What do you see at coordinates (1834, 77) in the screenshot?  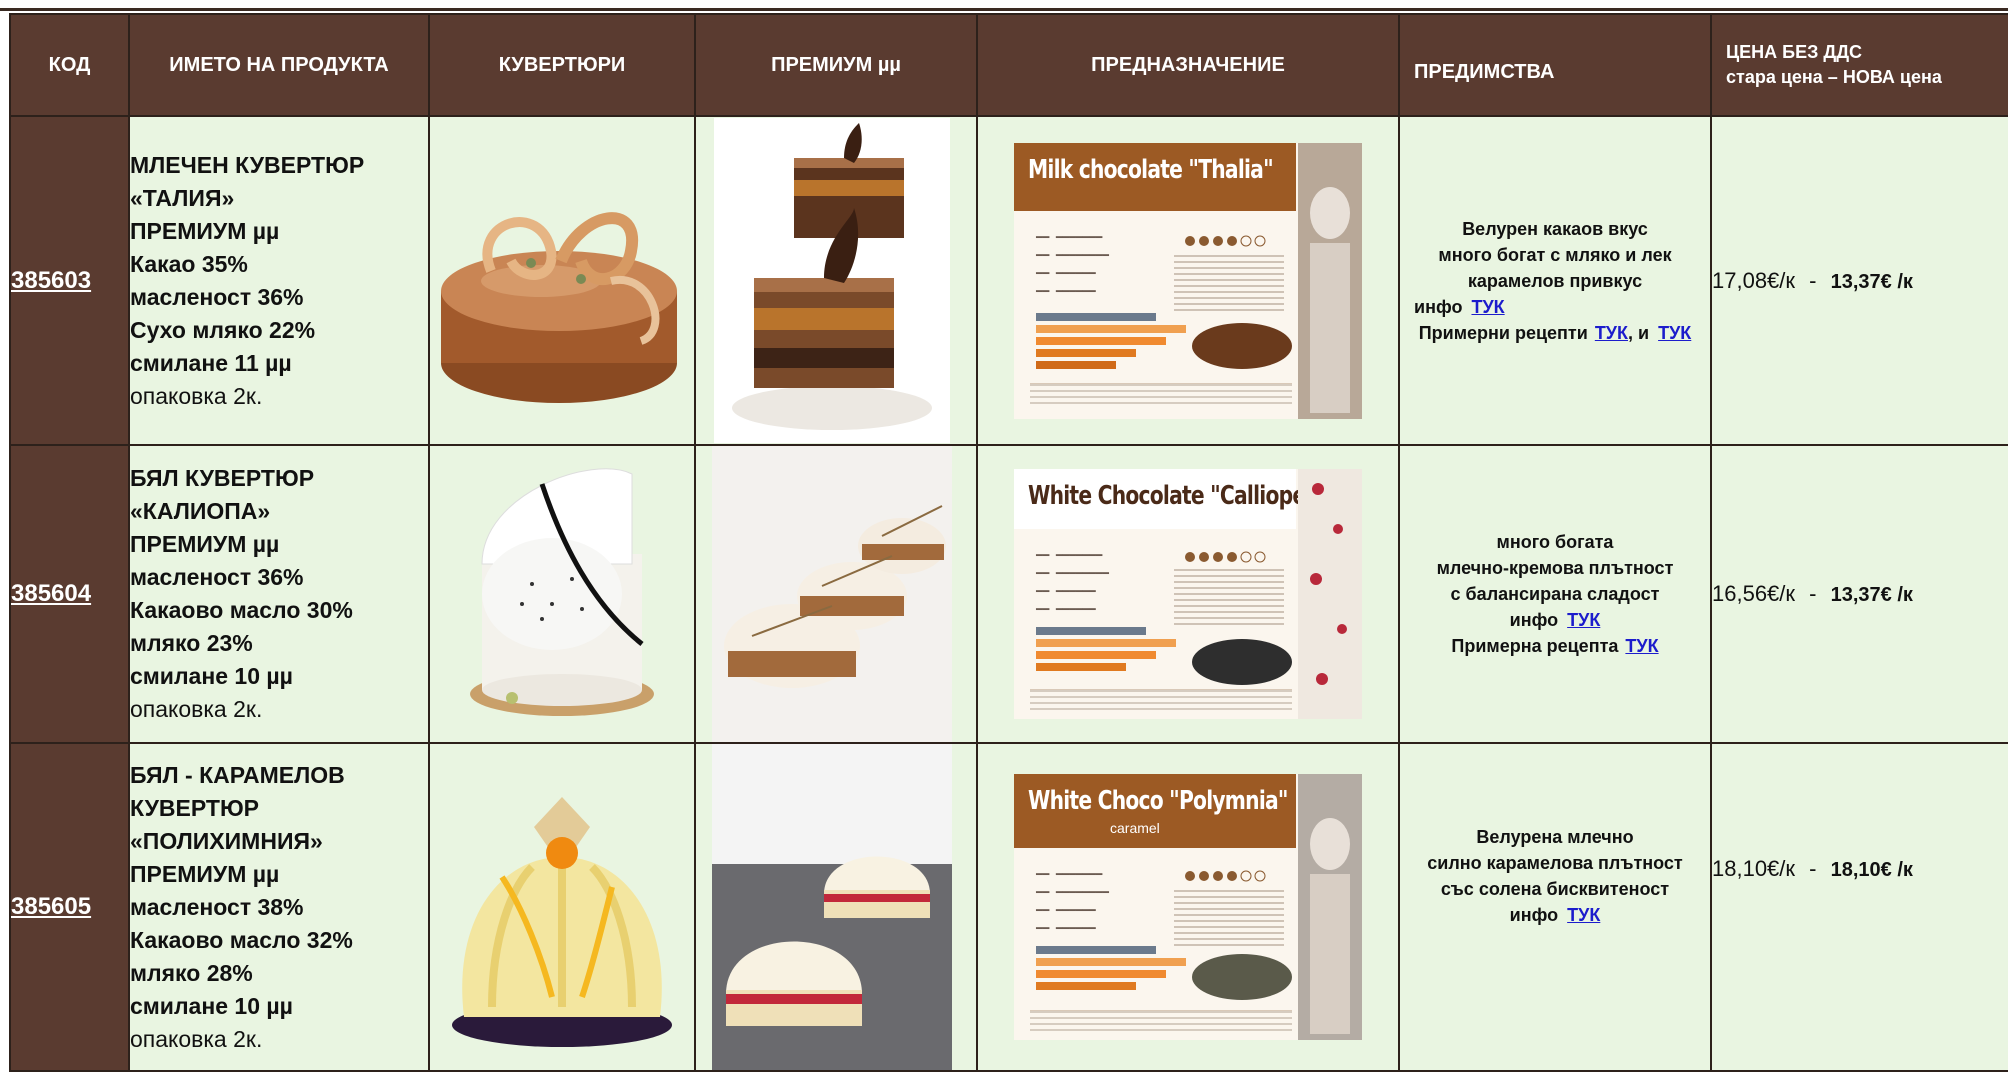 I see `header-price-line2: стара цена – НОВА цена` at bounding box center [1834, 77].